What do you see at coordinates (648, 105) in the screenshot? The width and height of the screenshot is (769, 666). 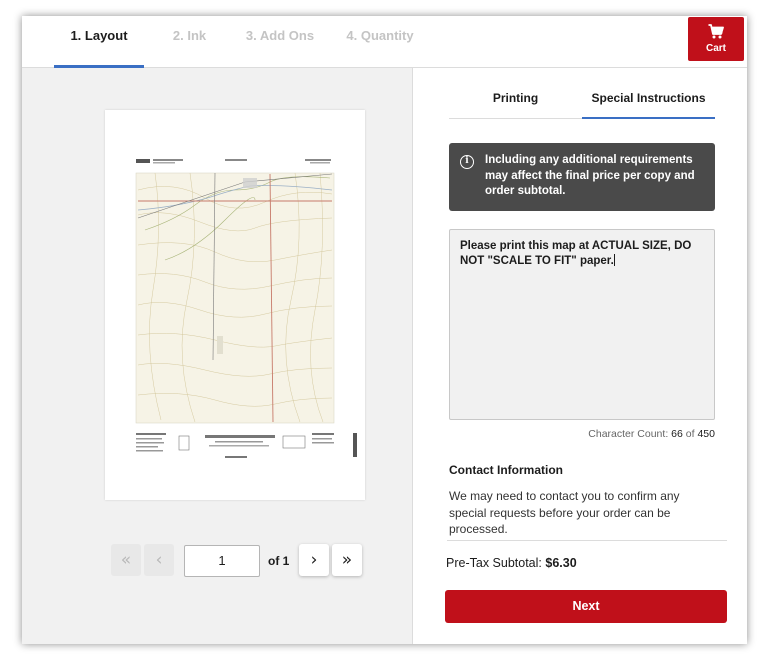 I see `tab-special-instructions: Special Instructions` at bounding box center [648, 105].